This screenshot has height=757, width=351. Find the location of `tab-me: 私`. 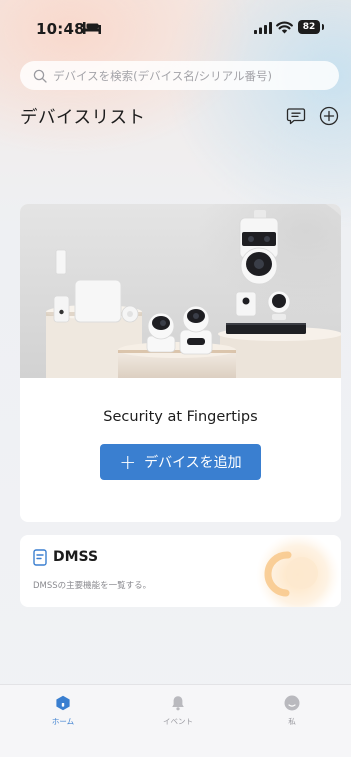

tab-me: 私 is located at coordinates (292, 715).